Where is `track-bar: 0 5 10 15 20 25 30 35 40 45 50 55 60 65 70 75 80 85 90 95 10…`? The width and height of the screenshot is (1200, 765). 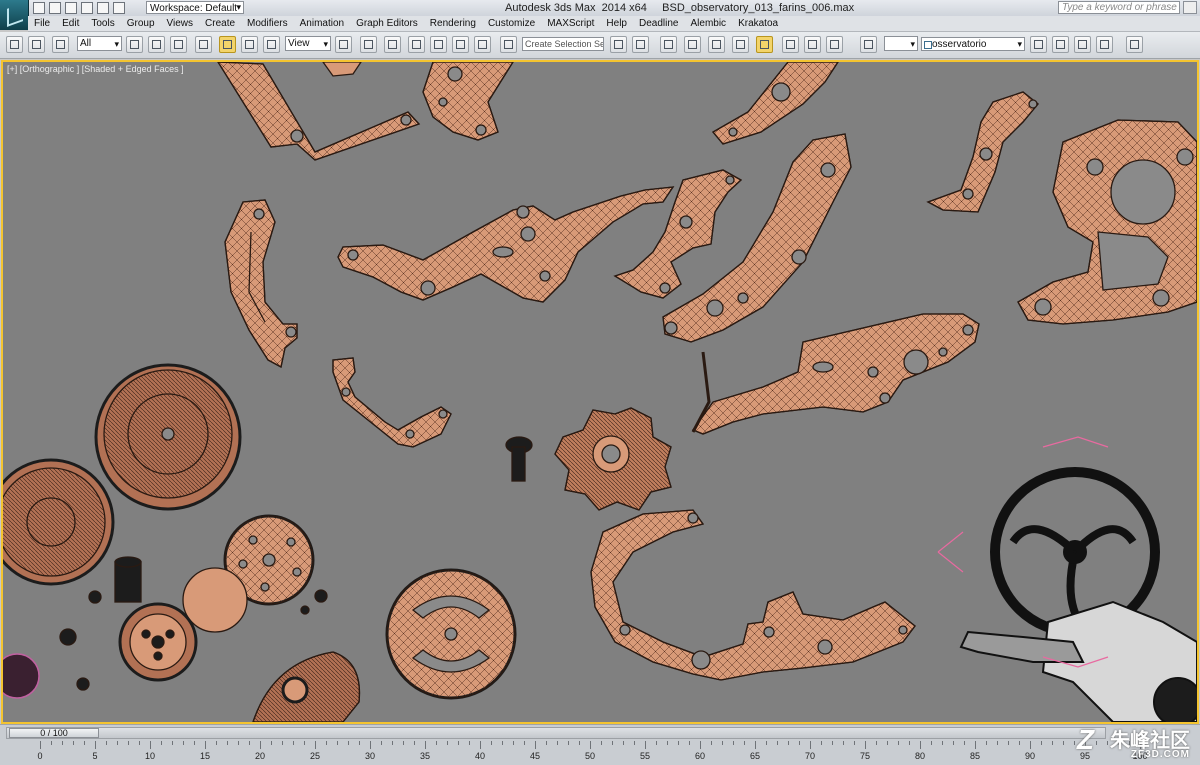 track-bar: 0 5 10 15 20 25 30 35 40 45 50 55 60 65 70 75 80 85 90 95 10… is located at coordinates (600, 752).